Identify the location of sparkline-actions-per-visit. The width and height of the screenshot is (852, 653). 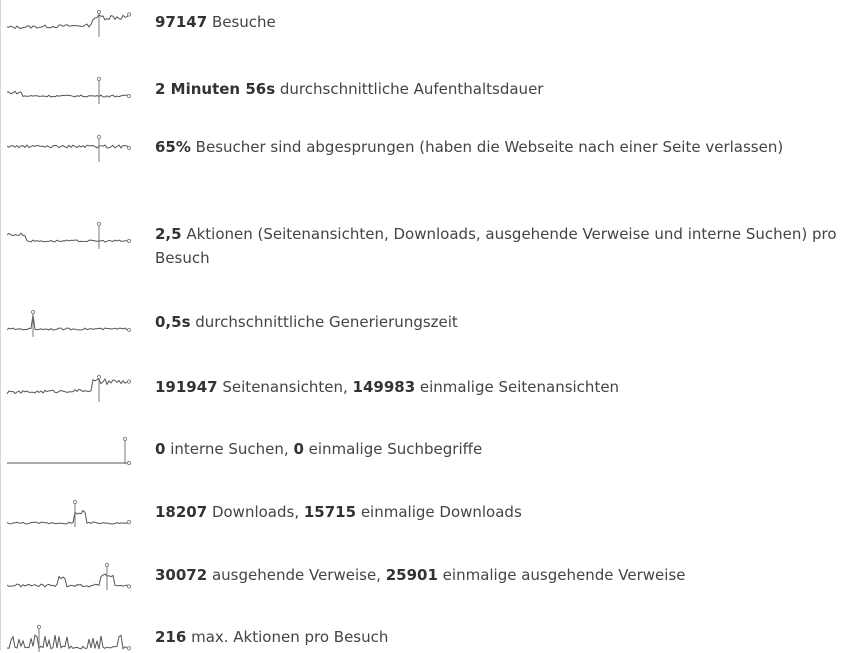
(69, 235).